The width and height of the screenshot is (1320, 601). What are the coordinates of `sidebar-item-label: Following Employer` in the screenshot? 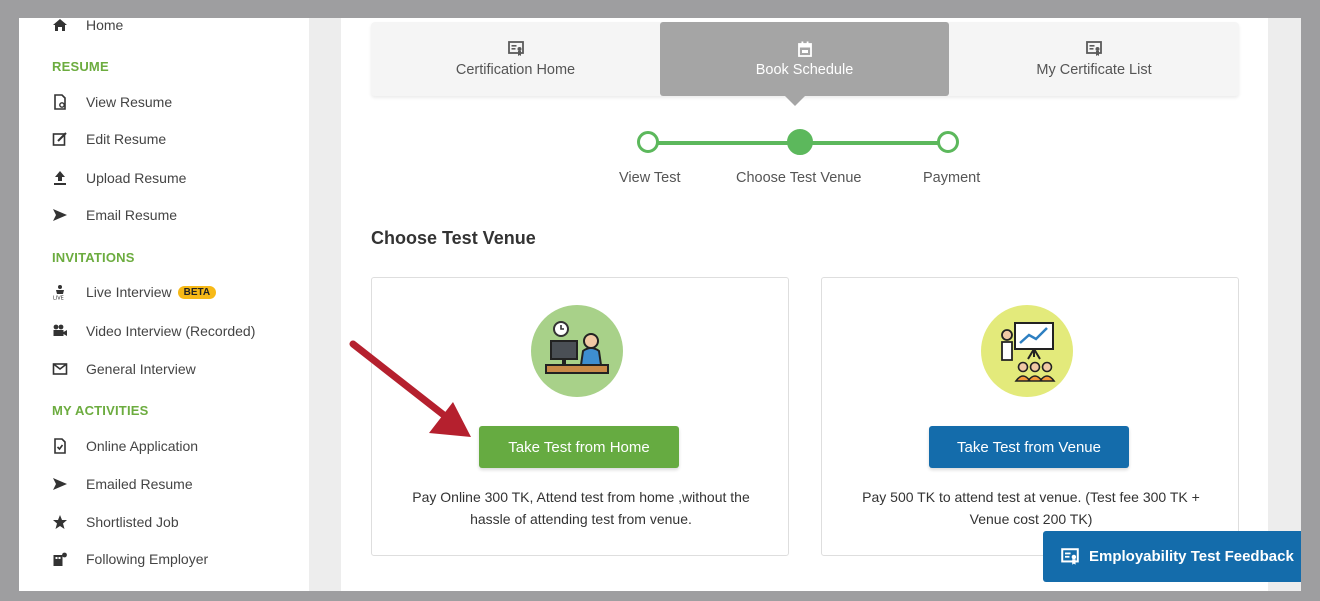 It's located at (147, 559).